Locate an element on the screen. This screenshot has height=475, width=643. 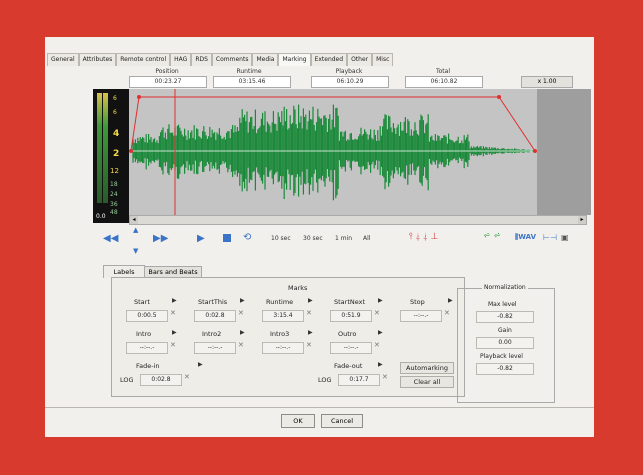
playback-display: 06:10.29 is located at coordinates (350, 82).